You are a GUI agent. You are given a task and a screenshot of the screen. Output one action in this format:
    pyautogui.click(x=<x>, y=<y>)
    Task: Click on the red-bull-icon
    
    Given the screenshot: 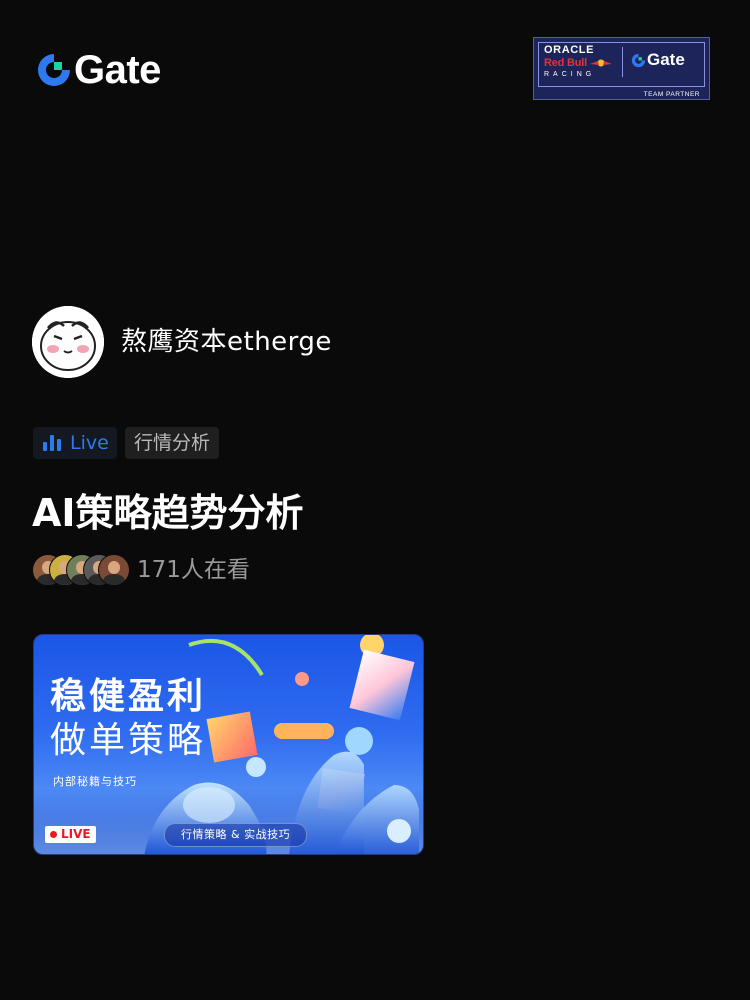 What is the action you would take?
    pyautogui.click(x=601, y=63)
    